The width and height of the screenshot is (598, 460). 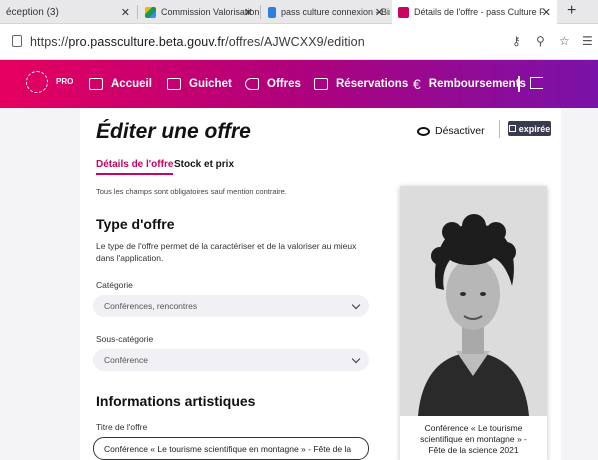 I want to click on browser-tab-title: Détails de l'offre - pass Culture F, so click(x=479, y=12).